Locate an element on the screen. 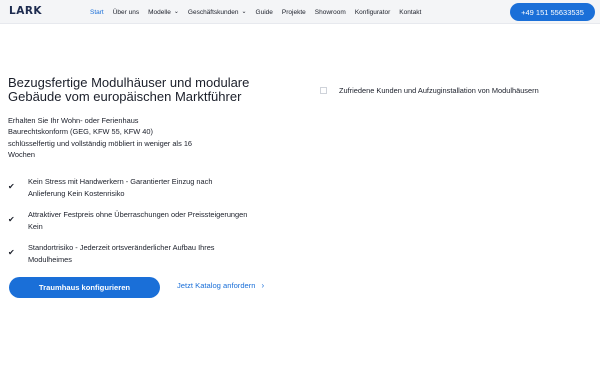 The image size is (600, 375). subtext-line: Erhalten Sie Ihr Wohn- oder Ferienhaus is located at coordinates (73, 120).